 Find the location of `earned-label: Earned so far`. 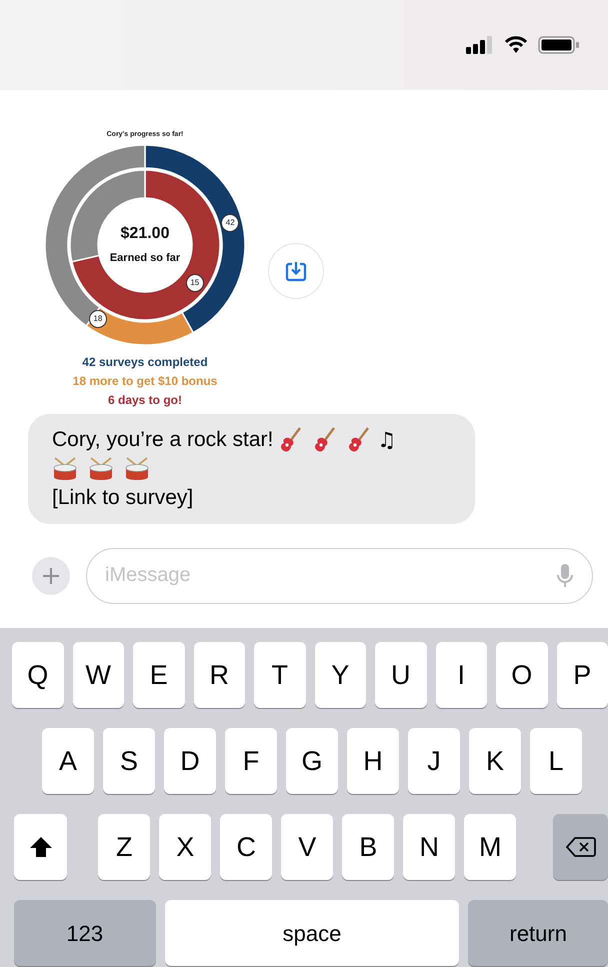

earned-label: Earned so far is located at coordinates (145, 258).